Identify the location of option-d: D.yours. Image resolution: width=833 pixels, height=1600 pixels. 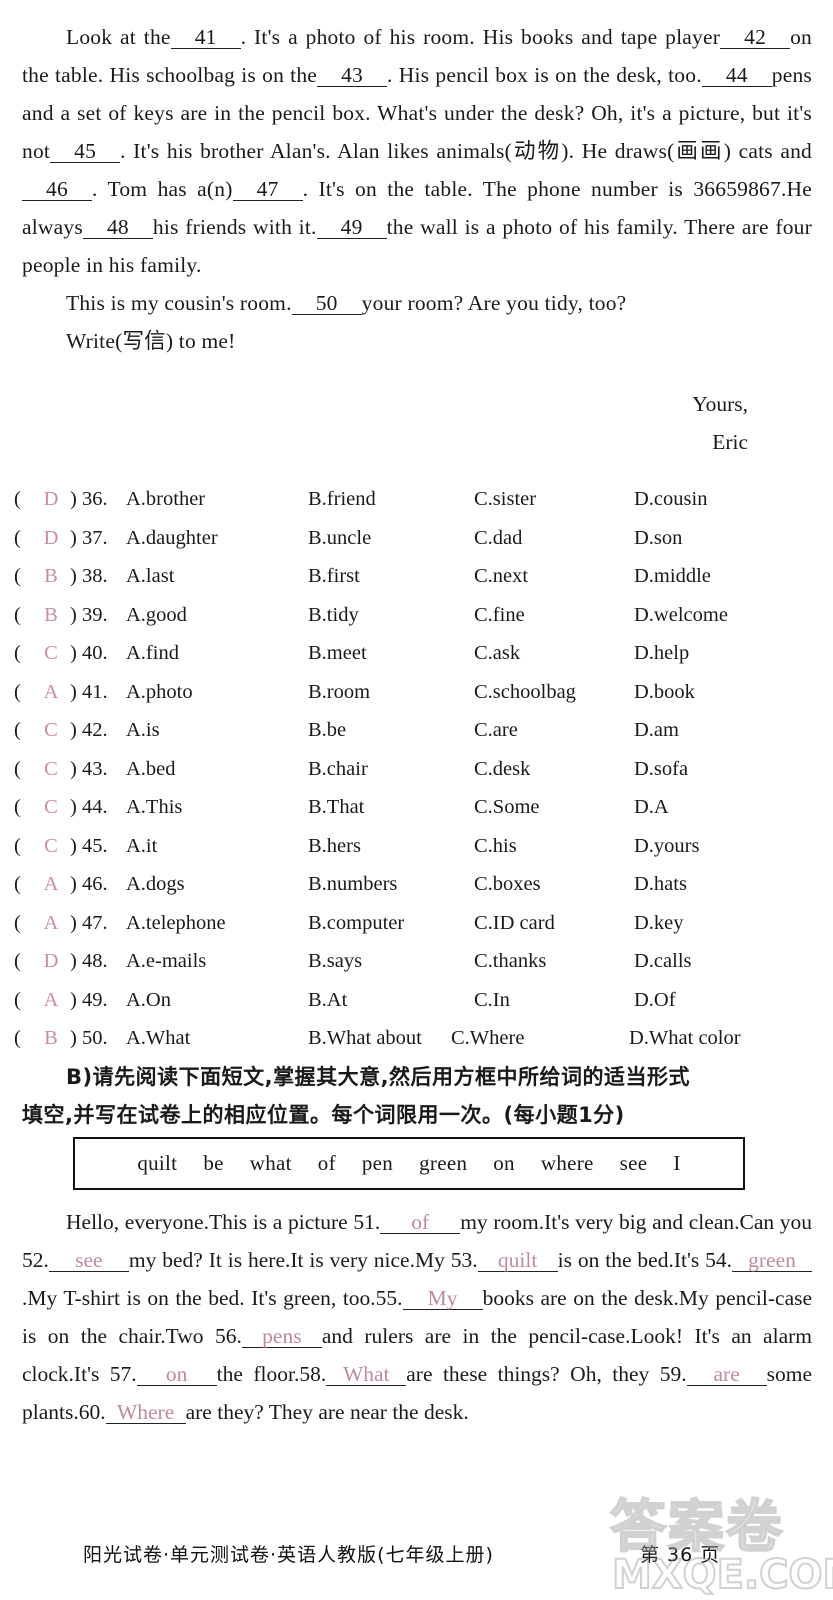
(666, 846).